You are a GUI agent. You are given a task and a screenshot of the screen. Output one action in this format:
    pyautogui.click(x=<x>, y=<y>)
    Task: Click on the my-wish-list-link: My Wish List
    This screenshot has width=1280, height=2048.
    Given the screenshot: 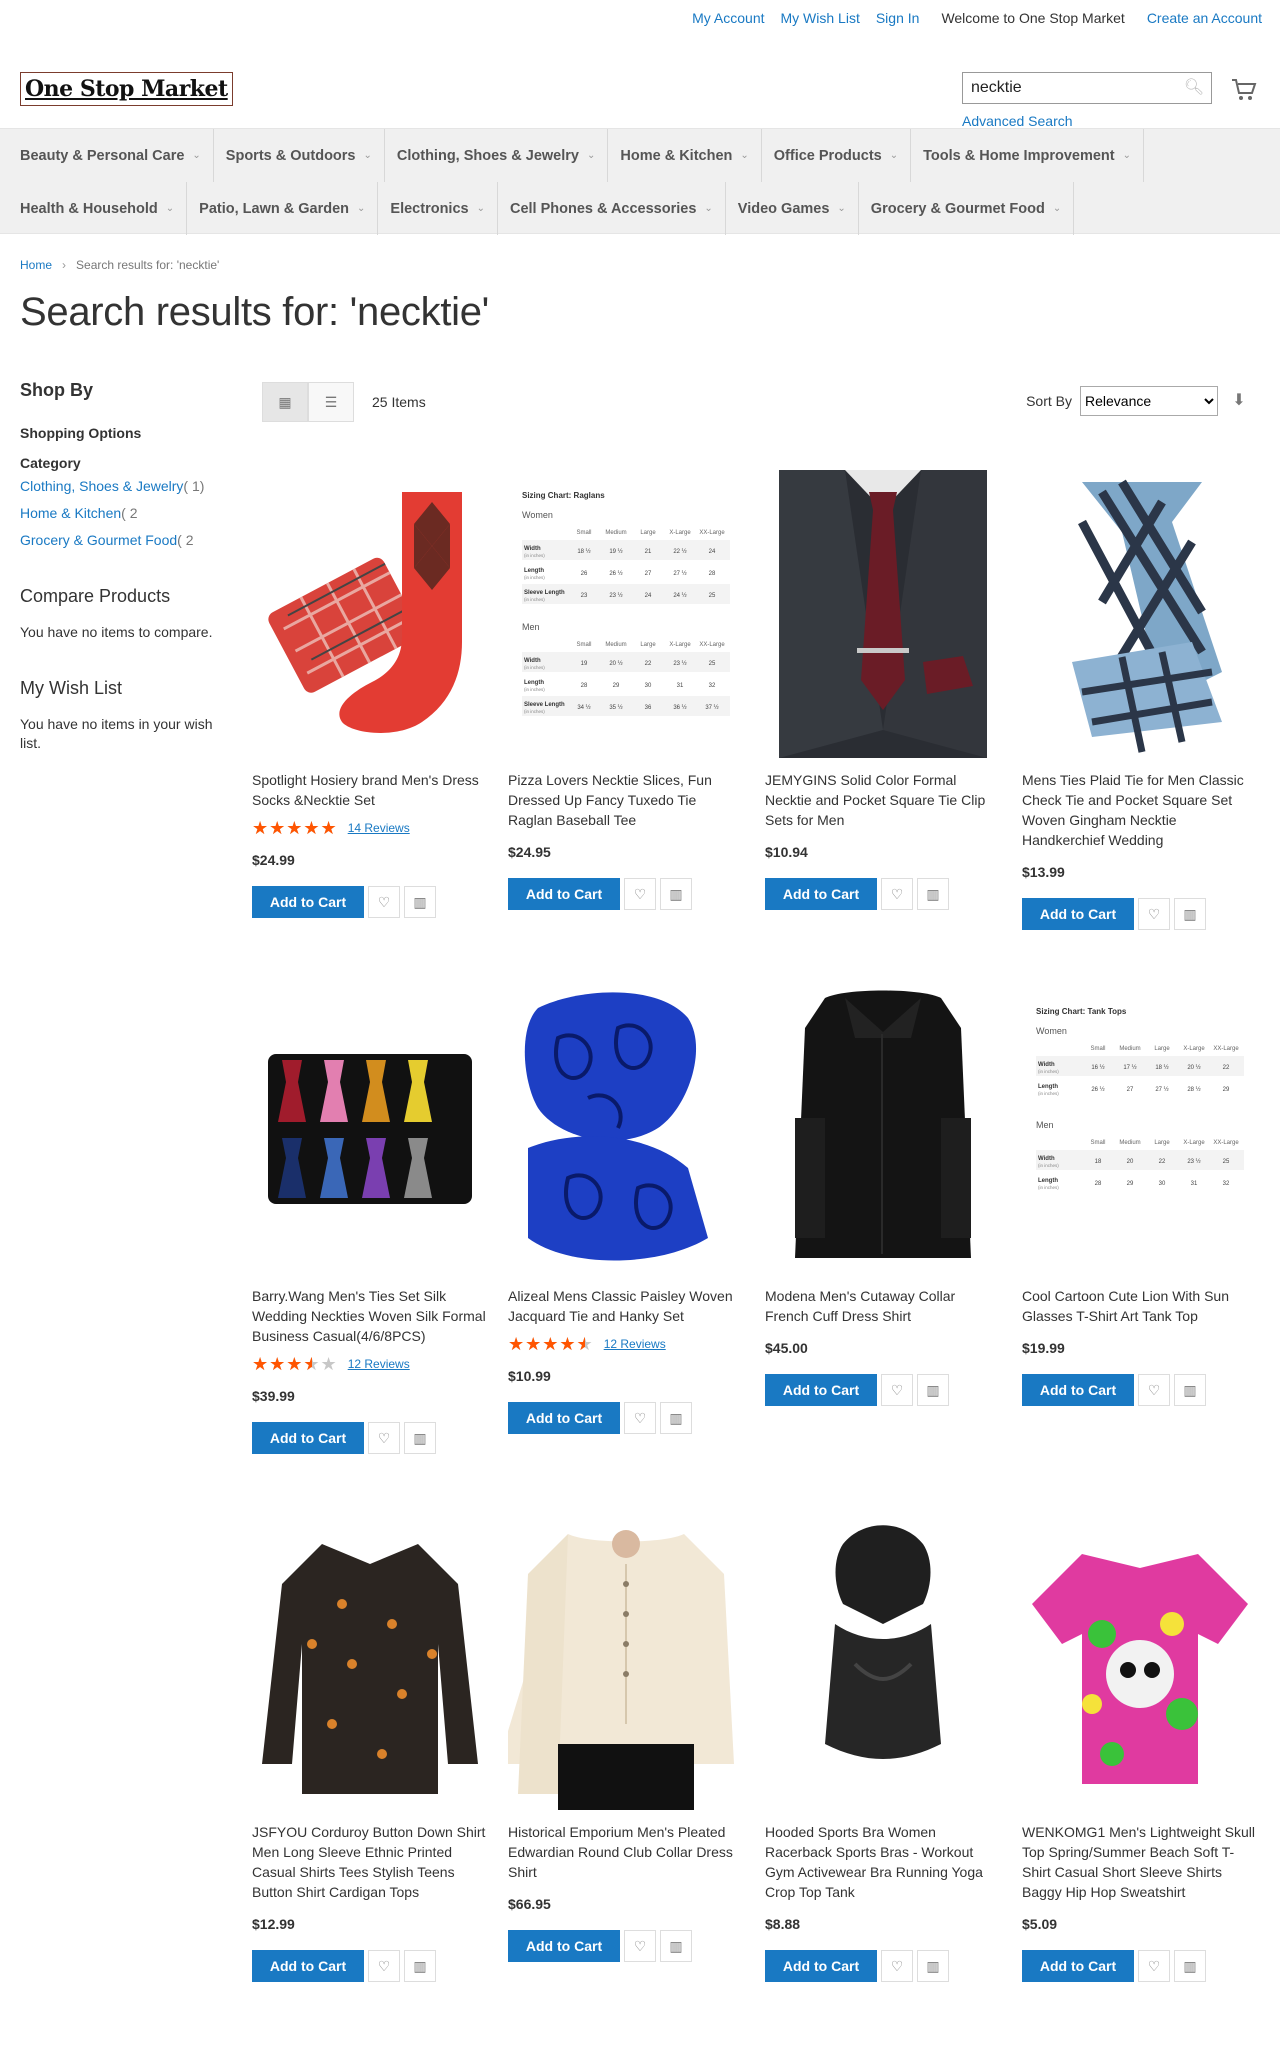 What is the action you would take?
    pyautogui.click(x=820, y=18)
    